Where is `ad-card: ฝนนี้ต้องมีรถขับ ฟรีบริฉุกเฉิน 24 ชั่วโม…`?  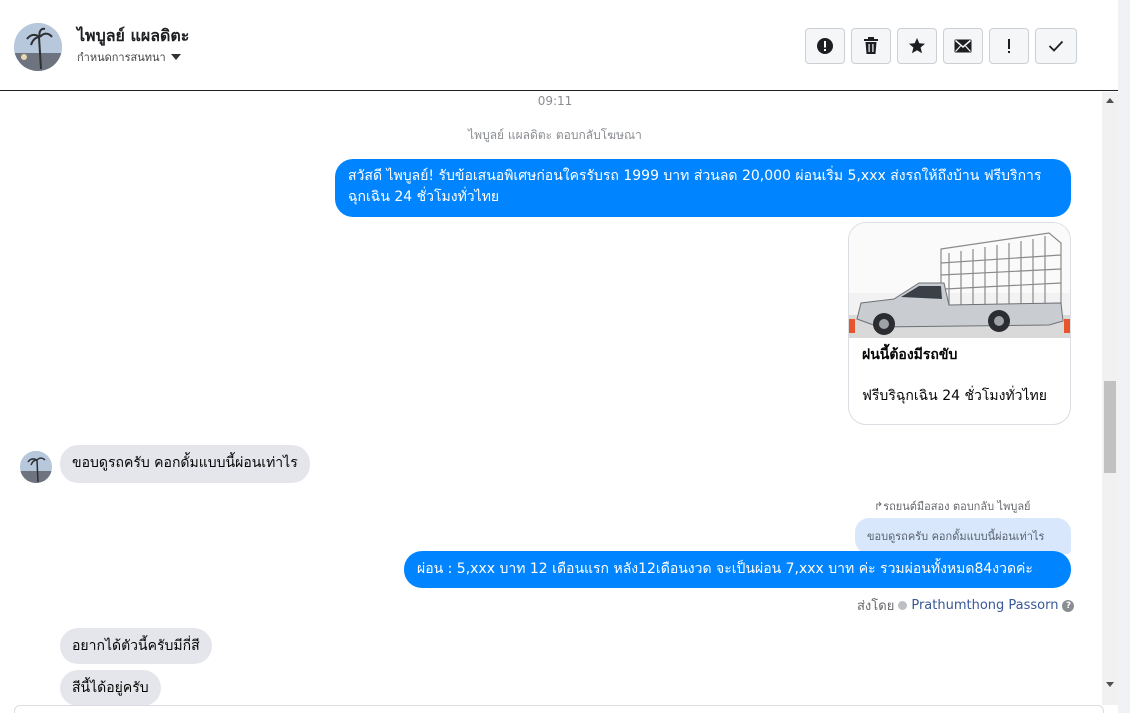
ad-card: ฝนนี้ต้องมีรถขับ ฟรีบริฉุกเฉิน 24 ชั่วโม… is located at coordinates (959, 323).